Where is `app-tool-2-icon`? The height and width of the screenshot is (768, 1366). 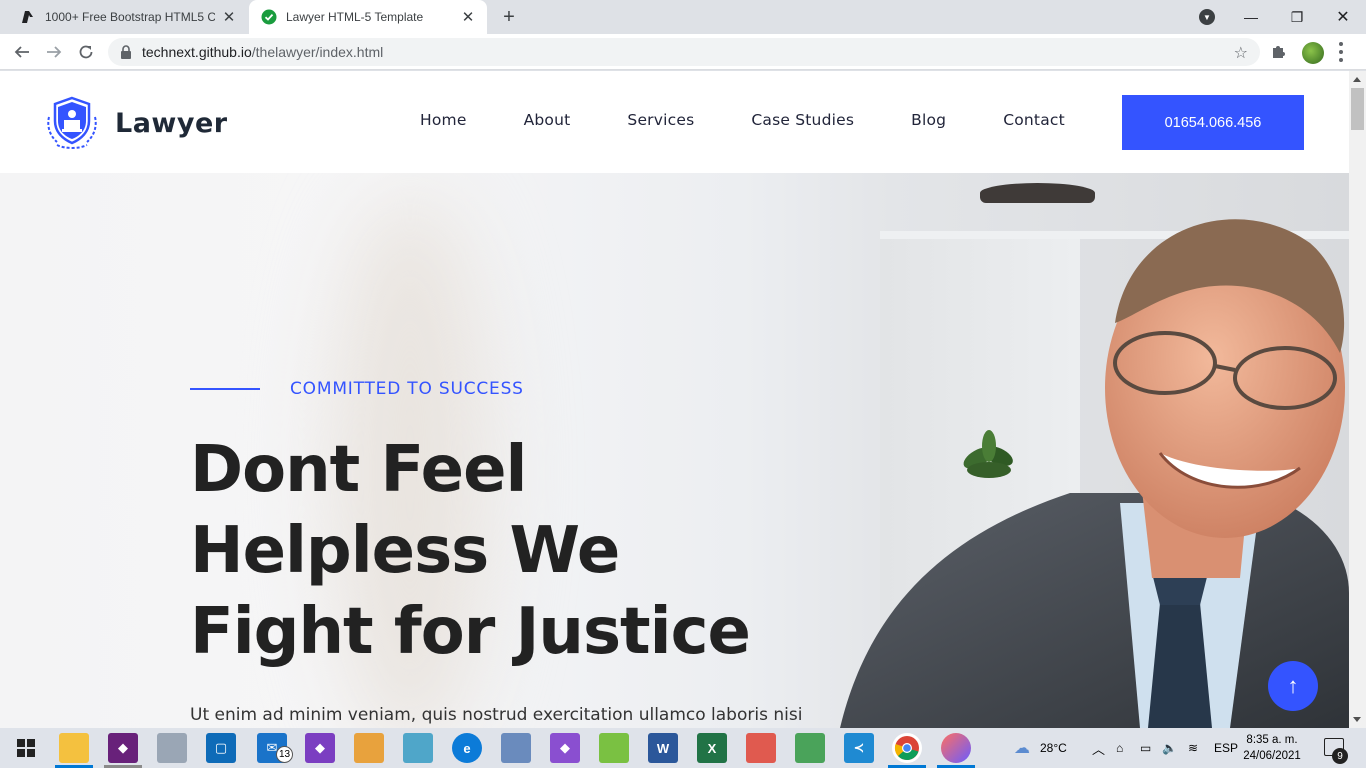 app-tool-2-icon is located at coordinates (810, 748).